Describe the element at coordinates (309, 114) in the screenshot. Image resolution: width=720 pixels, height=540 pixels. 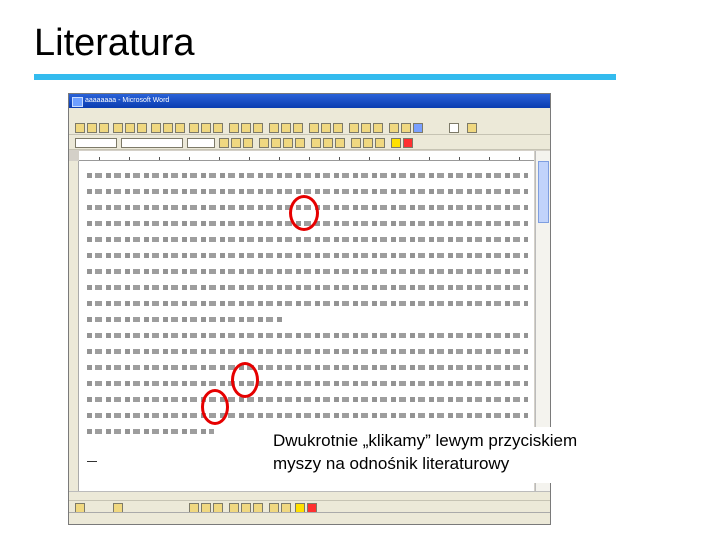
I see `menu-bar` at that location.